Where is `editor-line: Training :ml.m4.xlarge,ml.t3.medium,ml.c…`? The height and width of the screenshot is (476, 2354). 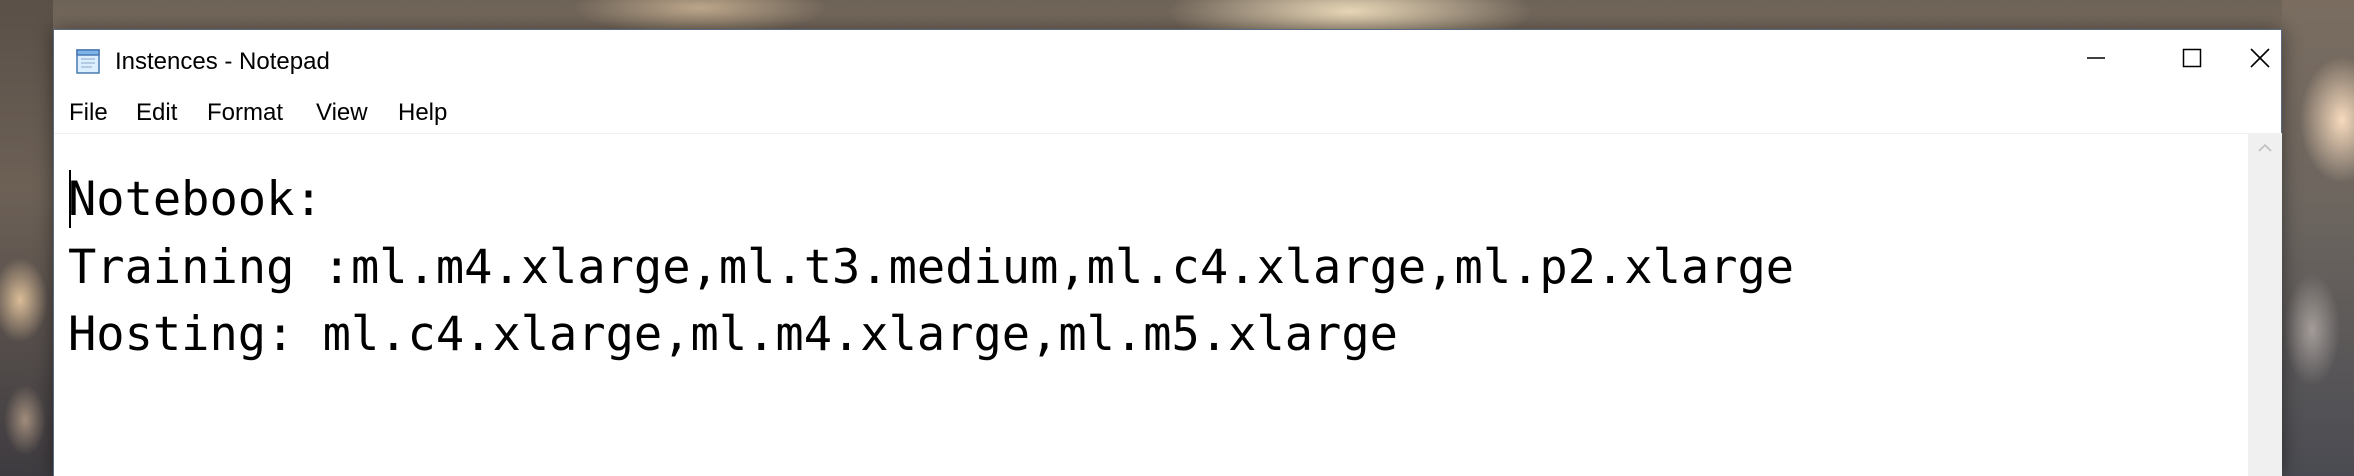 editor-line: Training :ml.m4.xlarge,ml.t3.medium,ml.c… is located at coordinates (931, 267).